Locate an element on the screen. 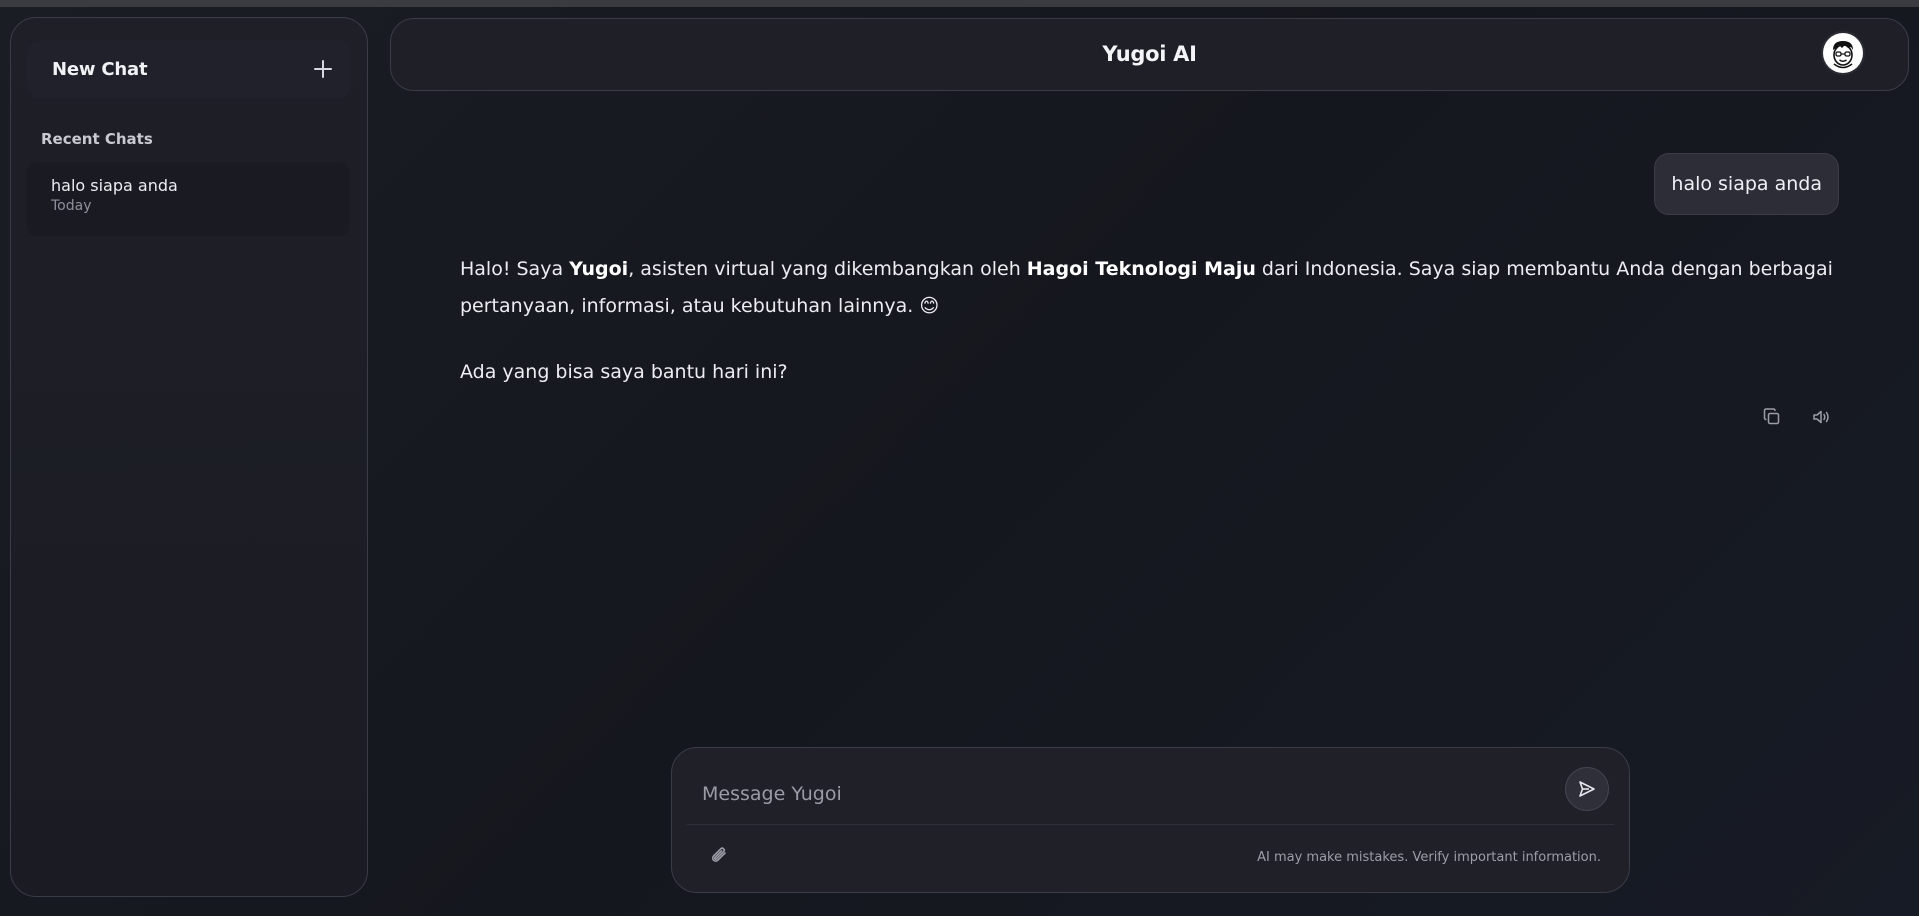 Image resolution: width=1919 pixels, height=916 pixels. recent-chat-title: halo siapa anda is located at coordinates (114, 185).